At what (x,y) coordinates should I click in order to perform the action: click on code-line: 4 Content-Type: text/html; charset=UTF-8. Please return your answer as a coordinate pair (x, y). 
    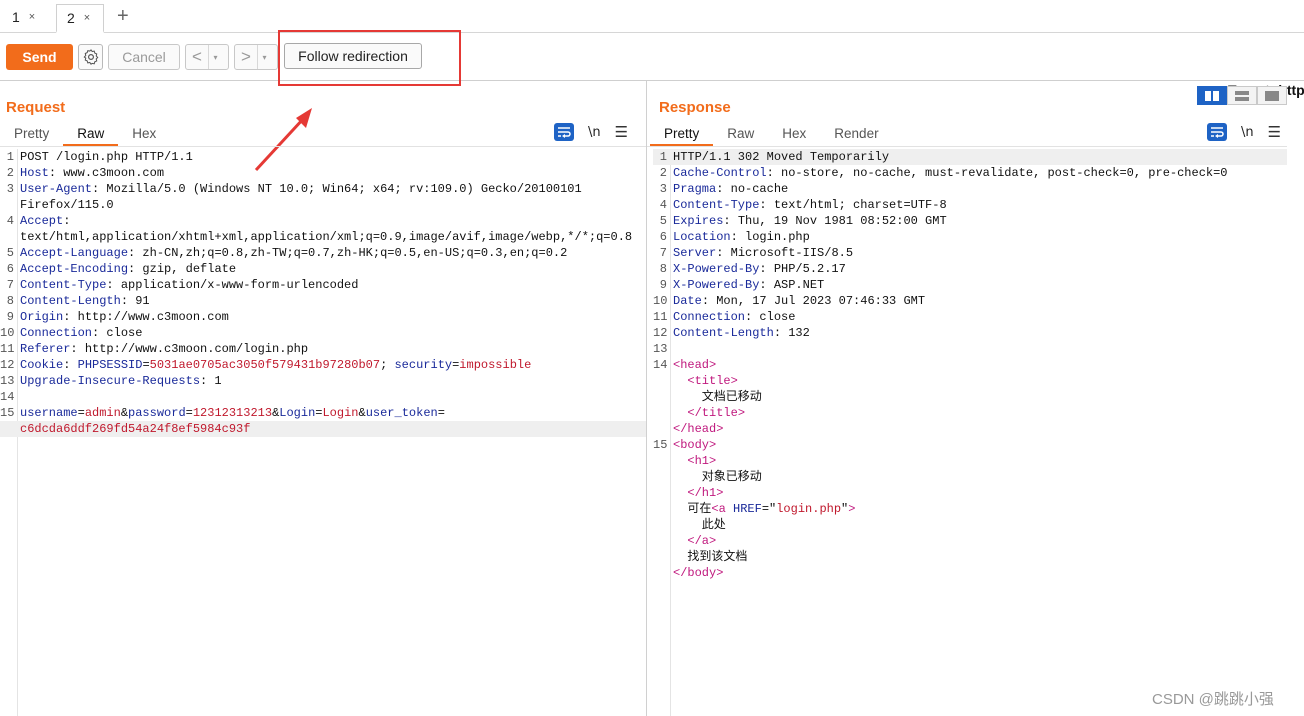
    Looking at the image, I should click on (970, 205).